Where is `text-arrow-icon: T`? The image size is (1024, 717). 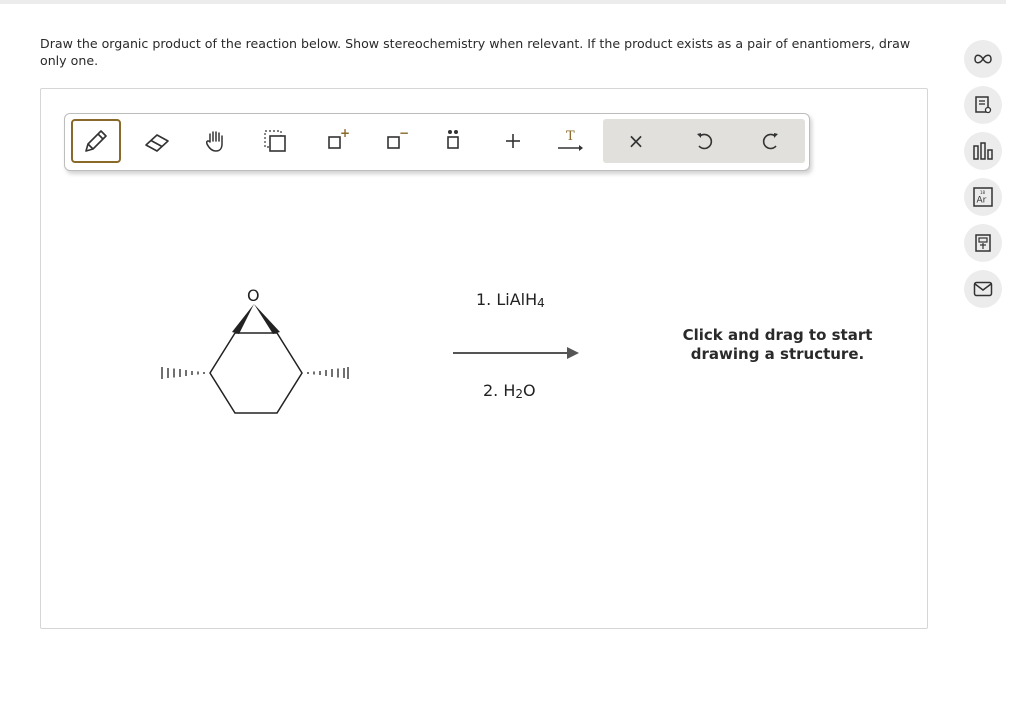 text-arrow-icon: T is located at coordinates (570, 140).